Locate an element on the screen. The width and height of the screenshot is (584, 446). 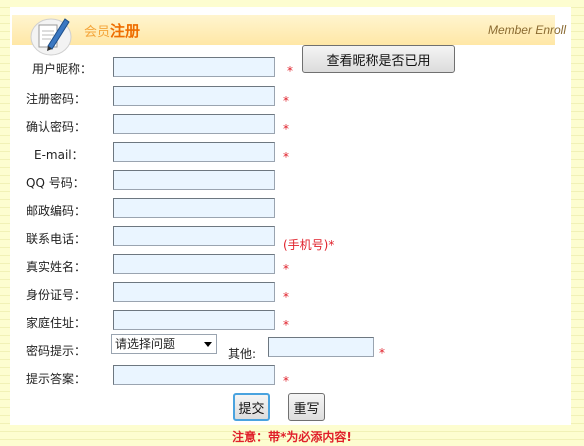
phone-hint: (手机号)* is located at coordinates (309, 245).